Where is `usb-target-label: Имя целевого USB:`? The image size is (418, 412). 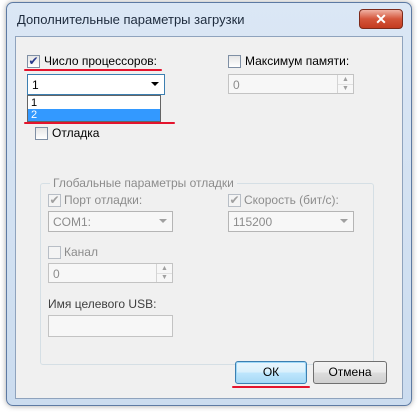 usb-target-label: Имя целевого USB: is located at coordinates (102, 304).